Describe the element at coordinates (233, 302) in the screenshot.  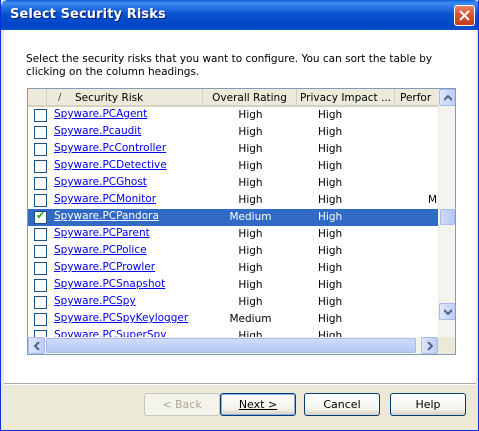
I see `table-row: Spyware.PCSpy High High` at that location.